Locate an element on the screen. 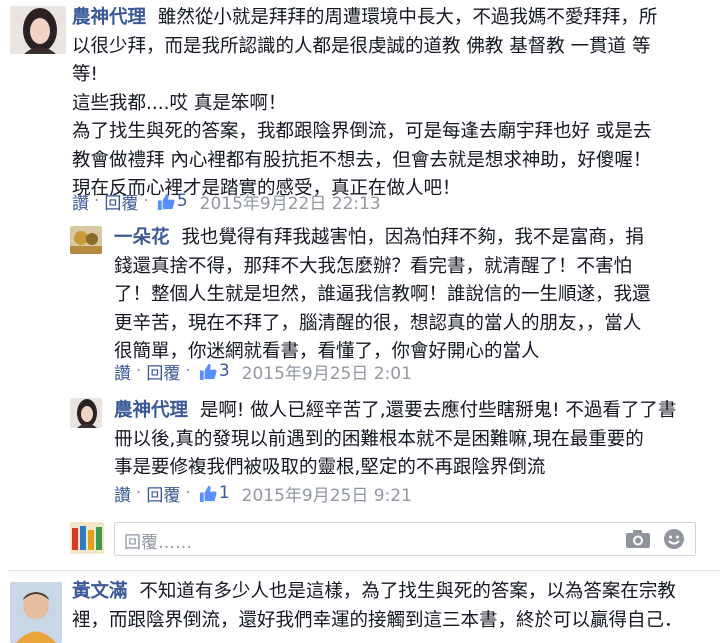  comment-line: 是啊! 做人已經辛苦了,還要去應付些瞎掰鬼! 不過看了了書 is located at coordinates (438, 410).